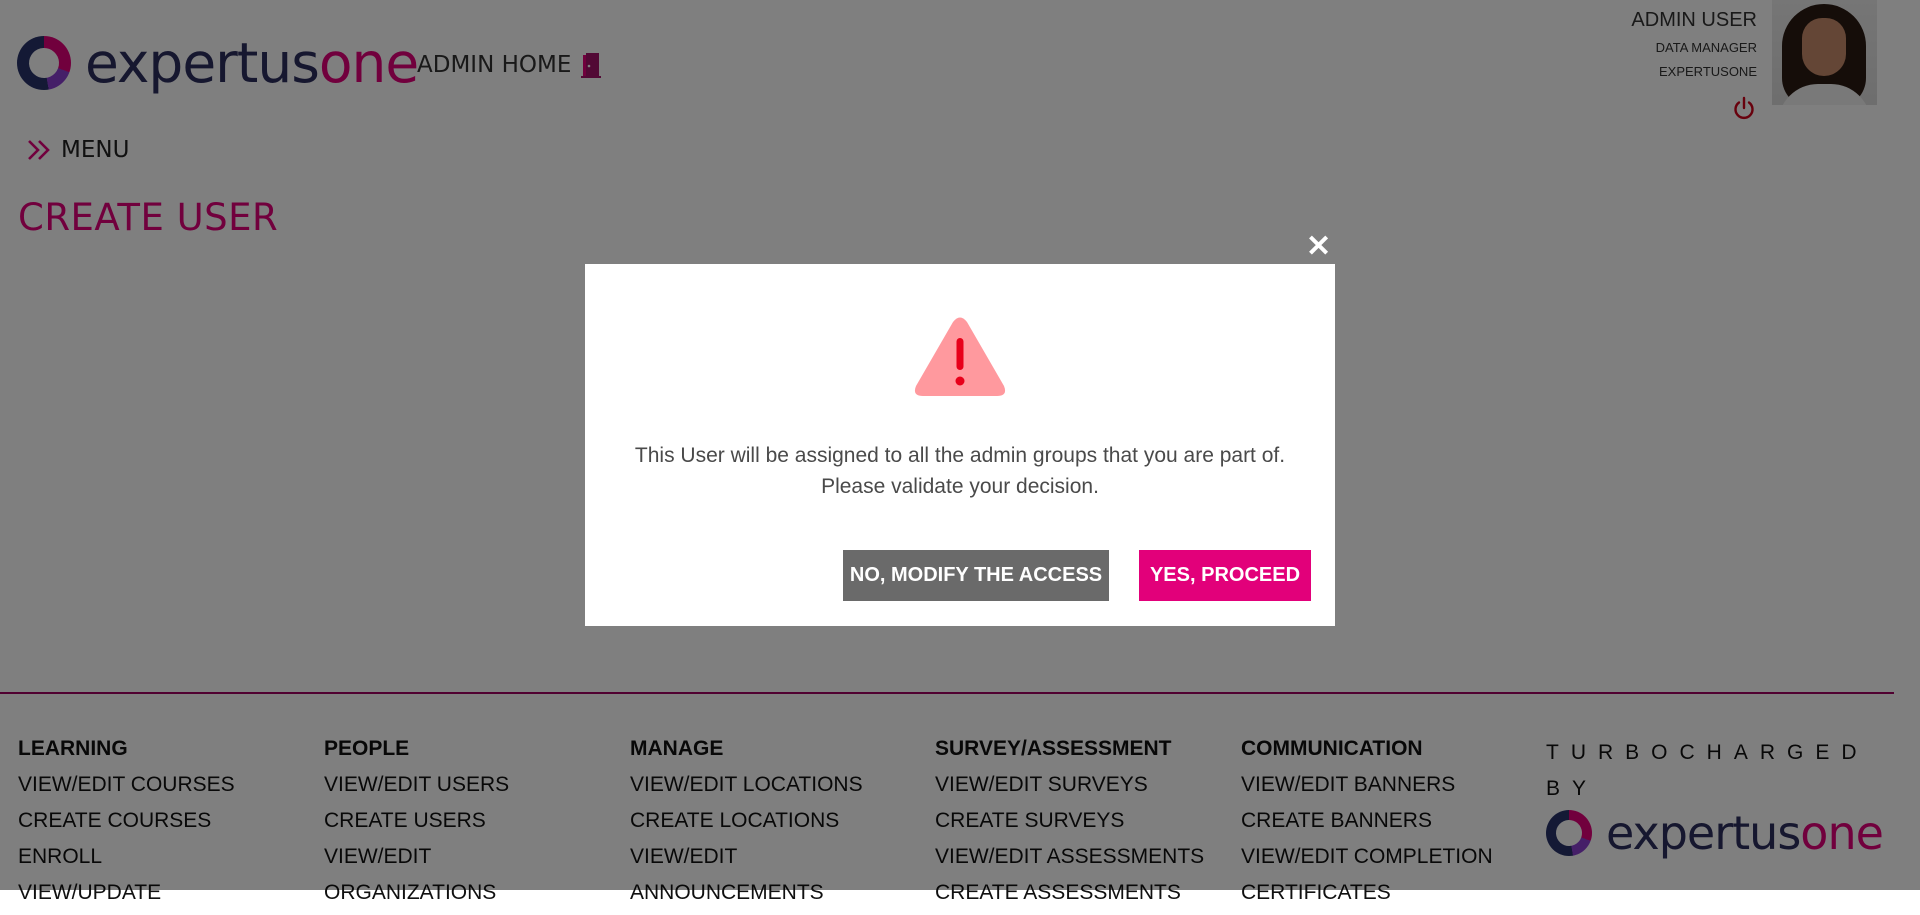 This screenshot has width=1920, height=915. Describe the element at coordinates (1318, 247) in the screenshot. I see `close-icon: ✕` at that location.